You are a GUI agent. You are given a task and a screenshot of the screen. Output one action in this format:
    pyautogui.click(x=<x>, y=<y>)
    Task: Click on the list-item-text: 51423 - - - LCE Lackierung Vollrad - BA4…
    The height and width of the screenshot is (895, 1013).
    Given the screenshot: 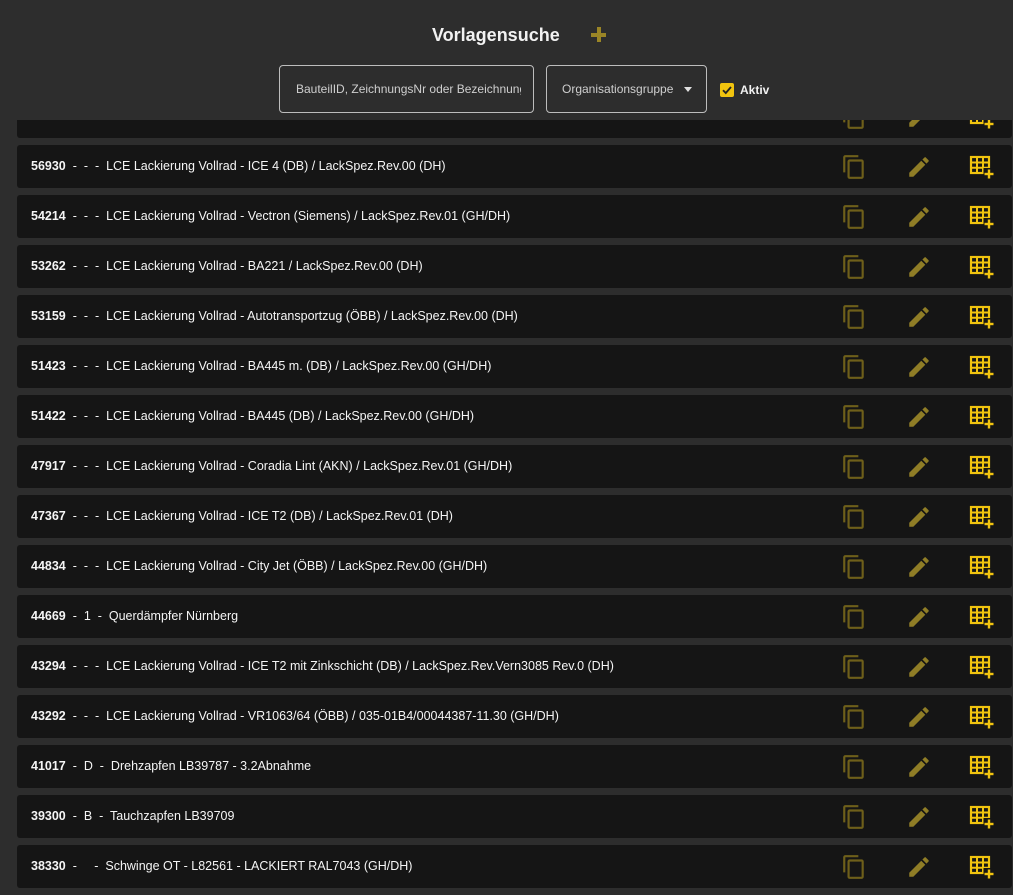 What is the action you would take?
    pyautogui.click(x=261, y=366)
    